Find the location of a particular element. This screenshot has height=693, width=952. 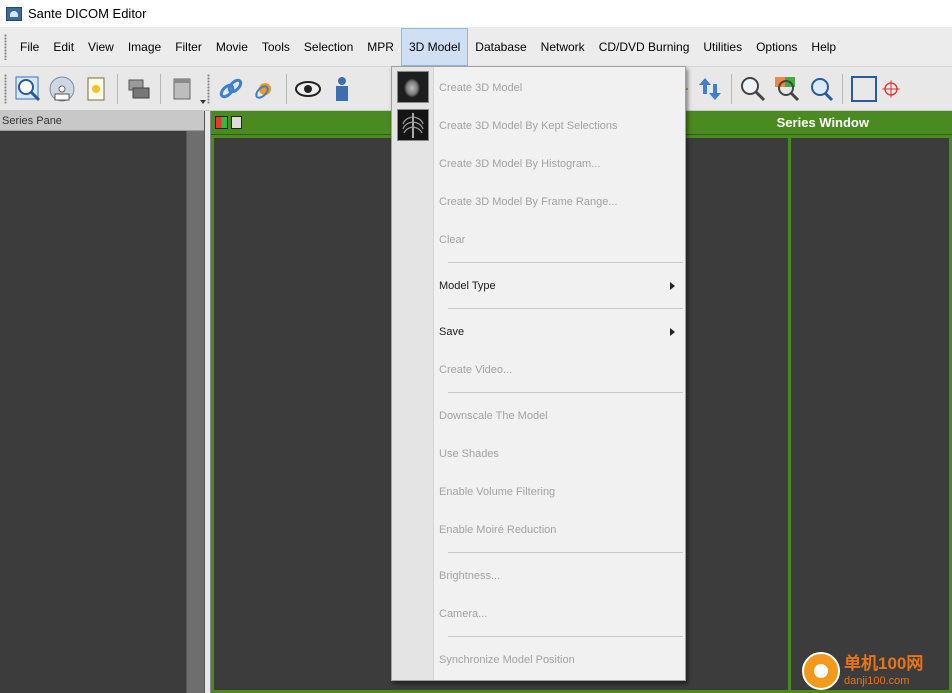

clear-item: Clear is located at coordinates (559, 240).